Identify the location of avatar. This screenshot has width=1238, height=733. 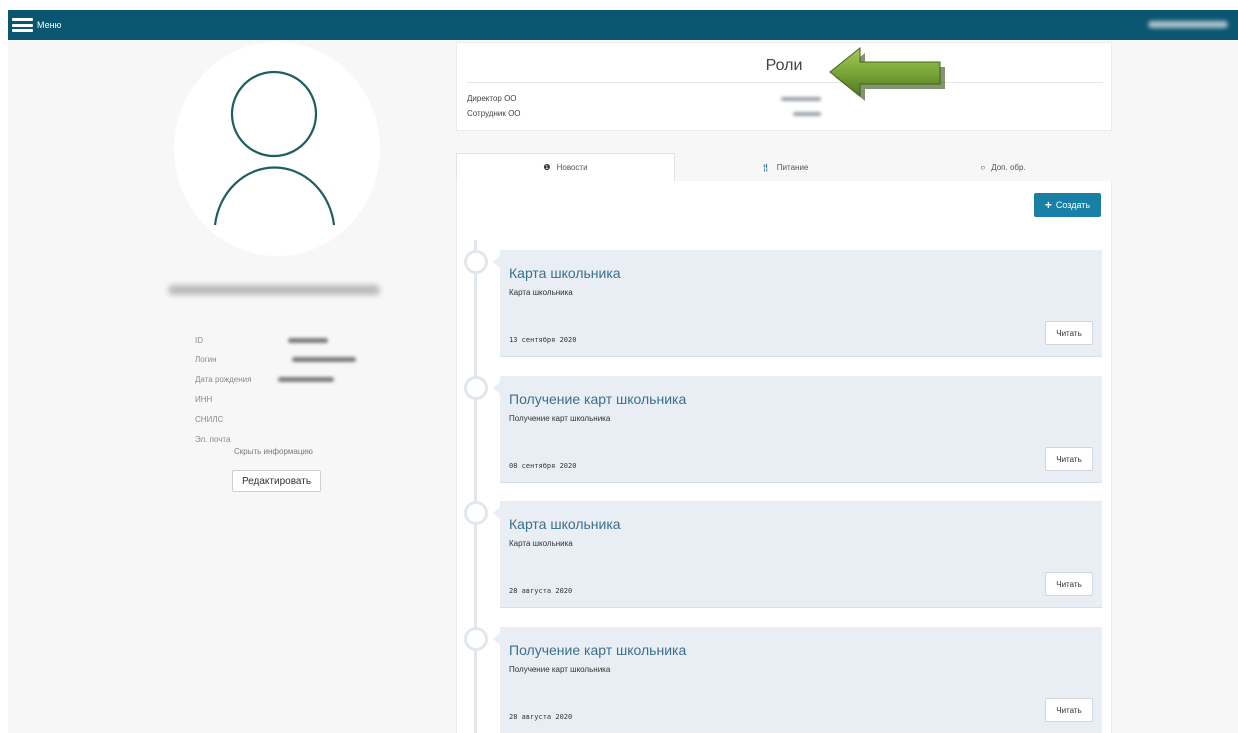
(277, 149).